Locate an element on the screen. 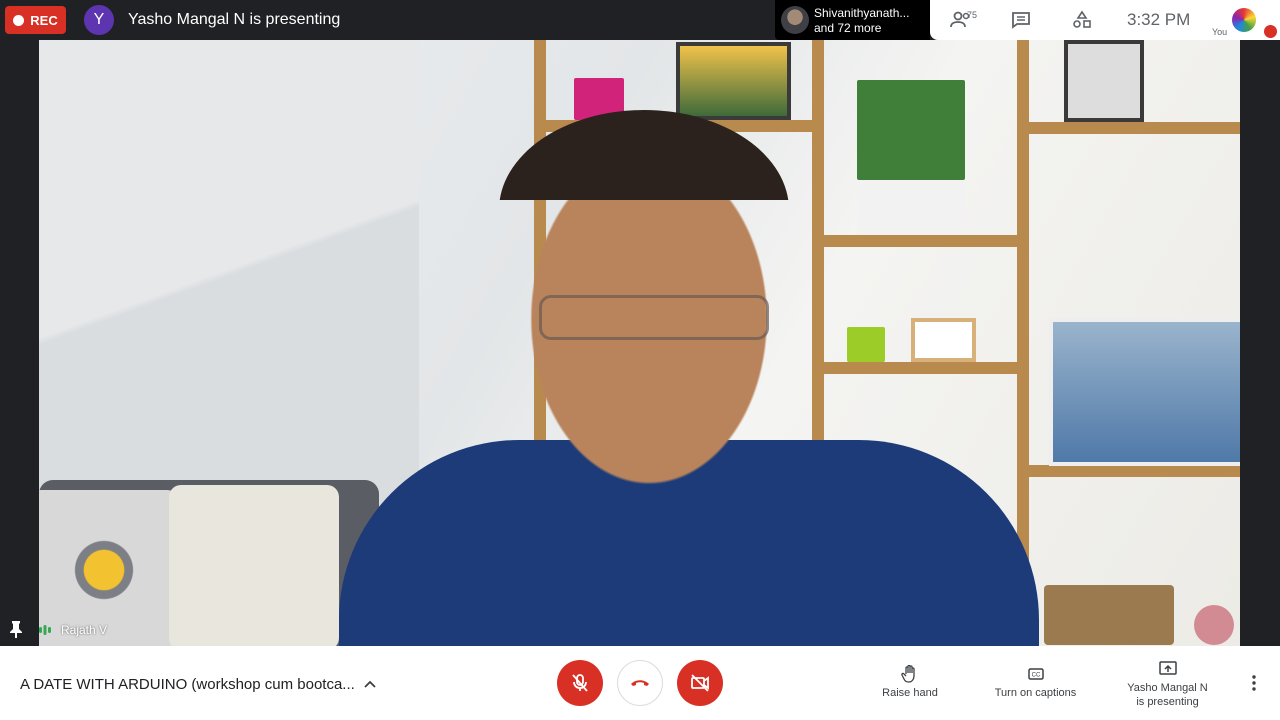 The width and height of the screenshot is (1280, 720). self-mic-muted-icon is located at coordinates (1270, 31).